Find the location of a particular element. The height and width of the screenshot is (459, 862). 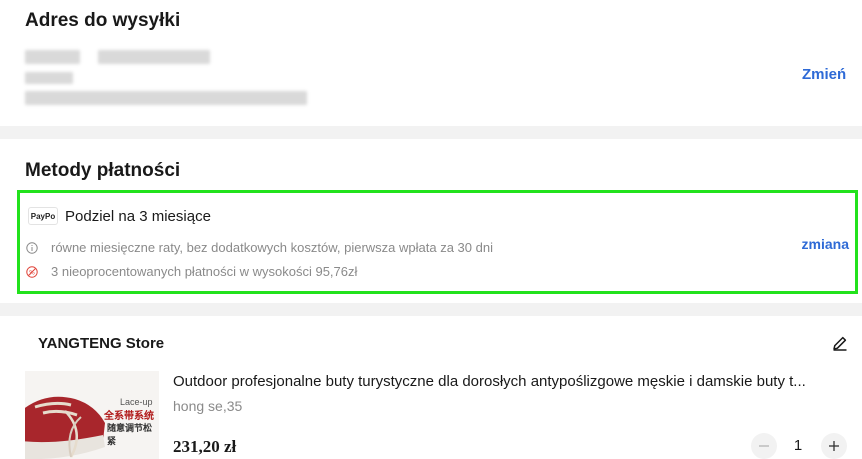

paypo-logo: PayPo is located at coordinates (43, 216).